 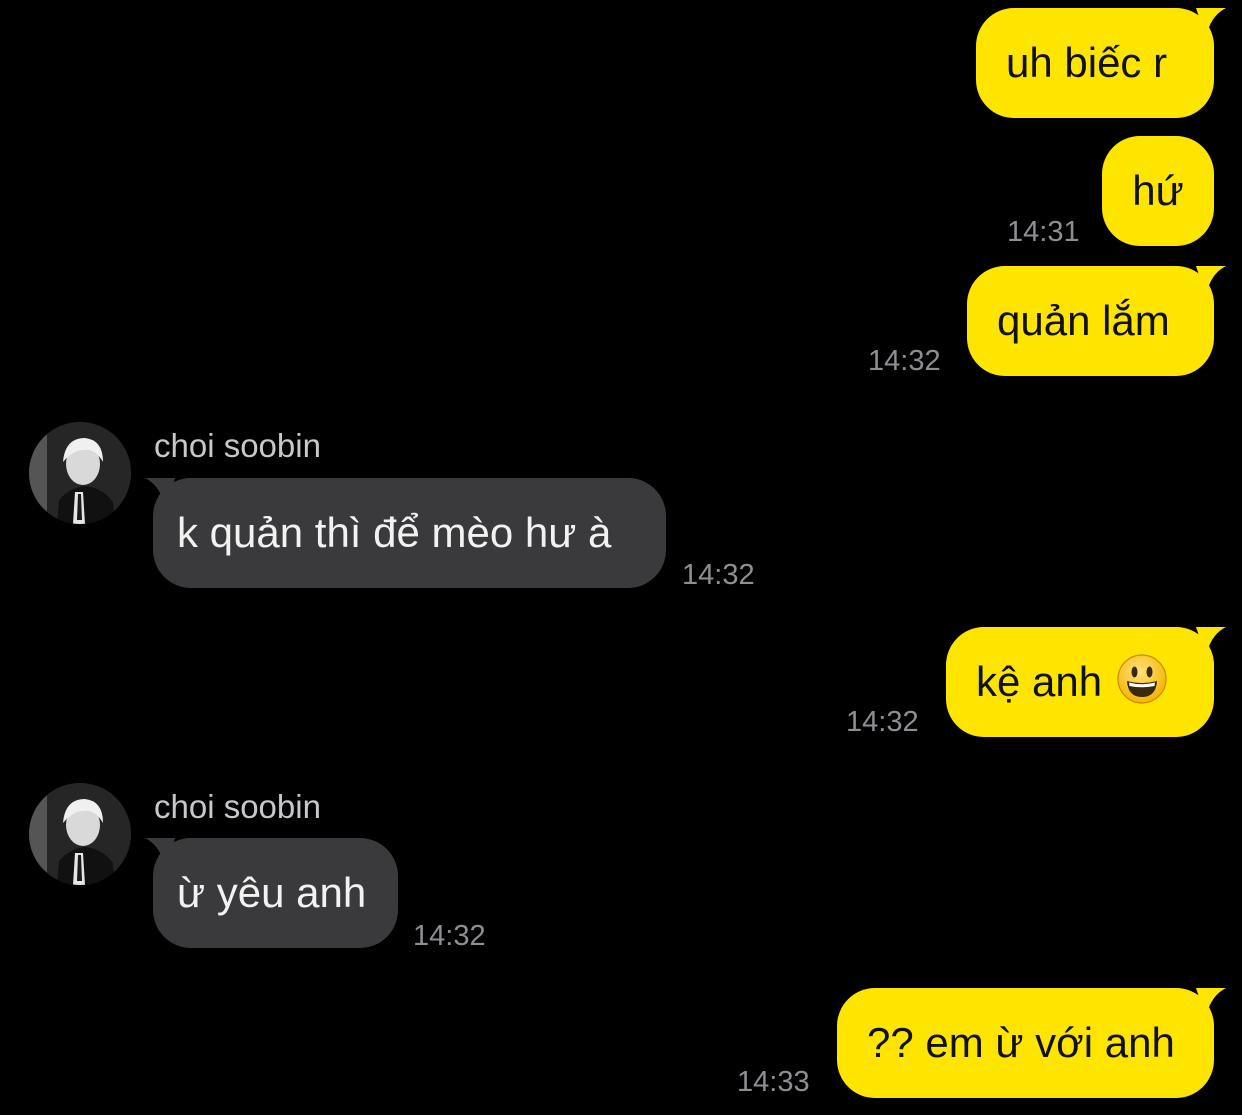 What do you see at coordinates (1021, 1042) in the screenshot?
I see `message-text: ?? em ừ với anh` at bounding box center [1021, 1042].